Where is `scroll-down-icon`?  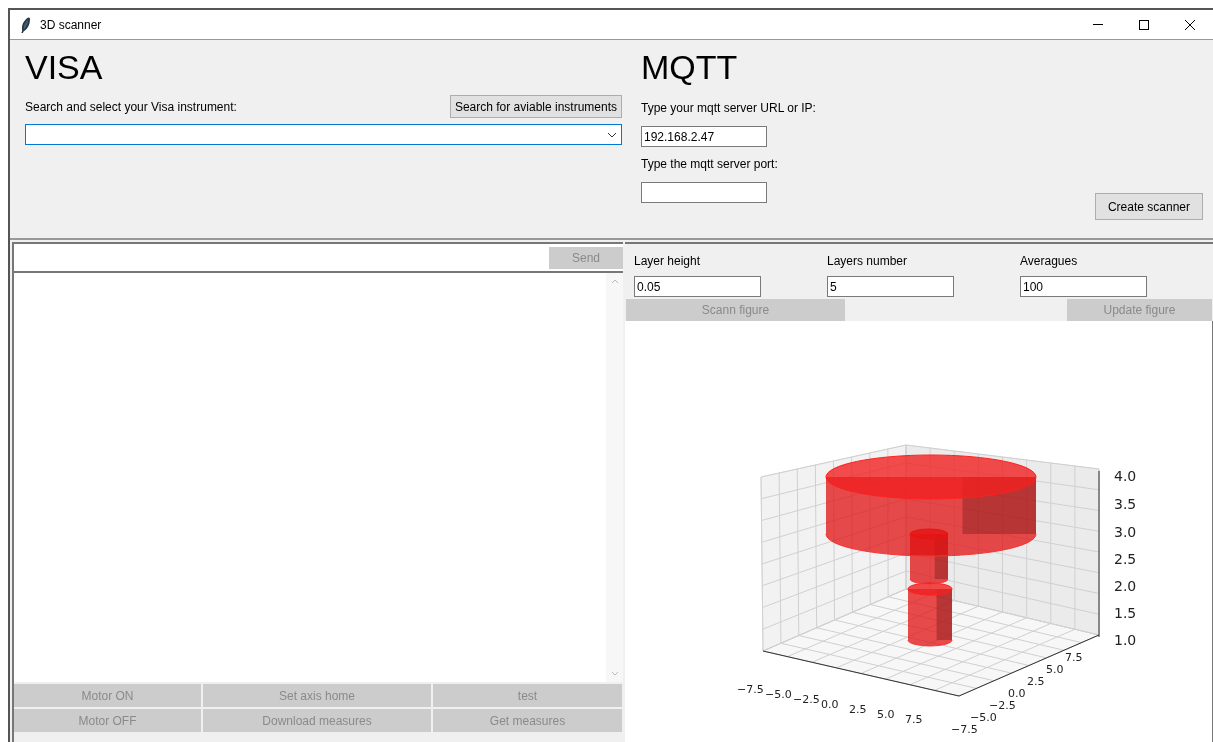
scroll-down-icon is located at coordinates (614, 673).